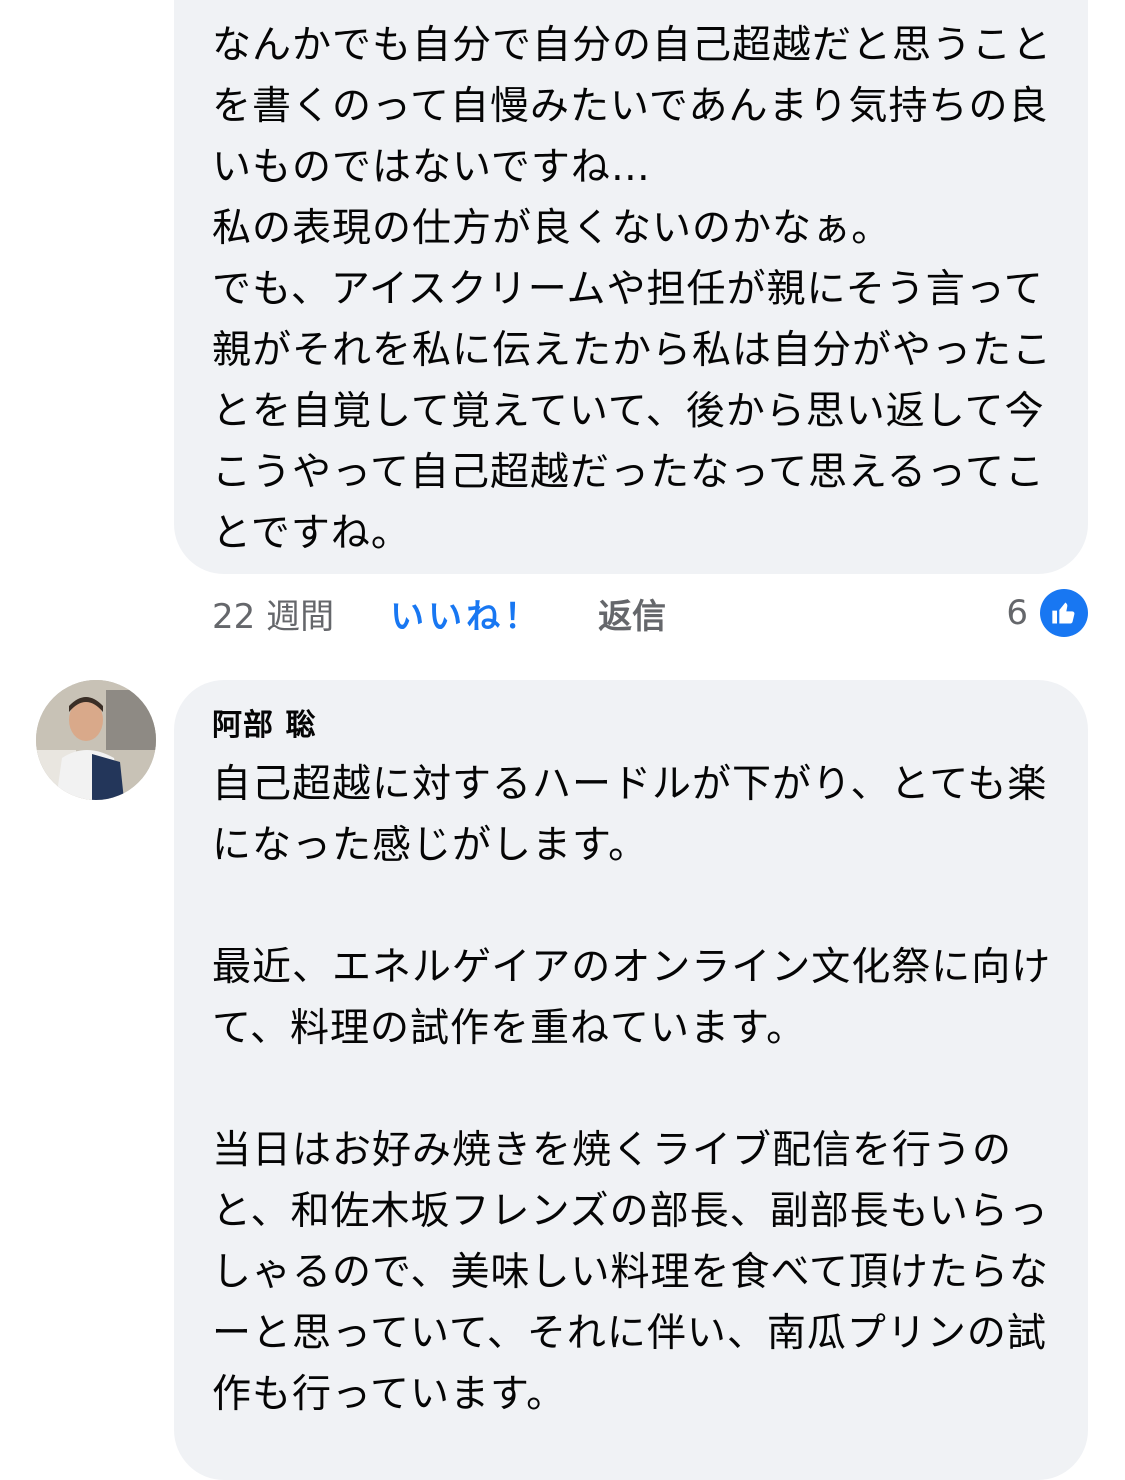 The width and height of the screenshot is (1125, 1480). What do you see at coordinates (273, 613) in the screenshot?
I see `comment-timestamp: 22 週間` at bounding box center [273, 613].